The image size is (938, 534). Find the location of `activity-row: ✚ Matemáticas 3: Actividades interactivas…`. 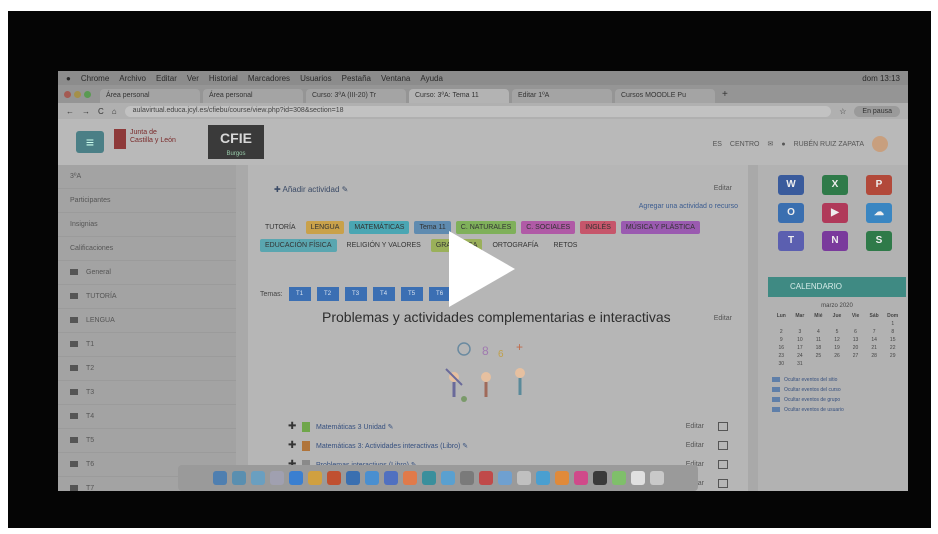

activity-row: ✚ Matemáticas 3: Actividades interactivas… is located at coordinates (508, 445).